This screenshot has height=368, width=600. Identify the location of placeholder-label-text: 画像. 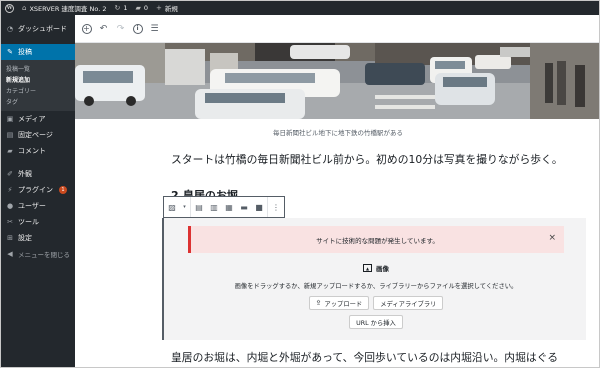
(382, 269).